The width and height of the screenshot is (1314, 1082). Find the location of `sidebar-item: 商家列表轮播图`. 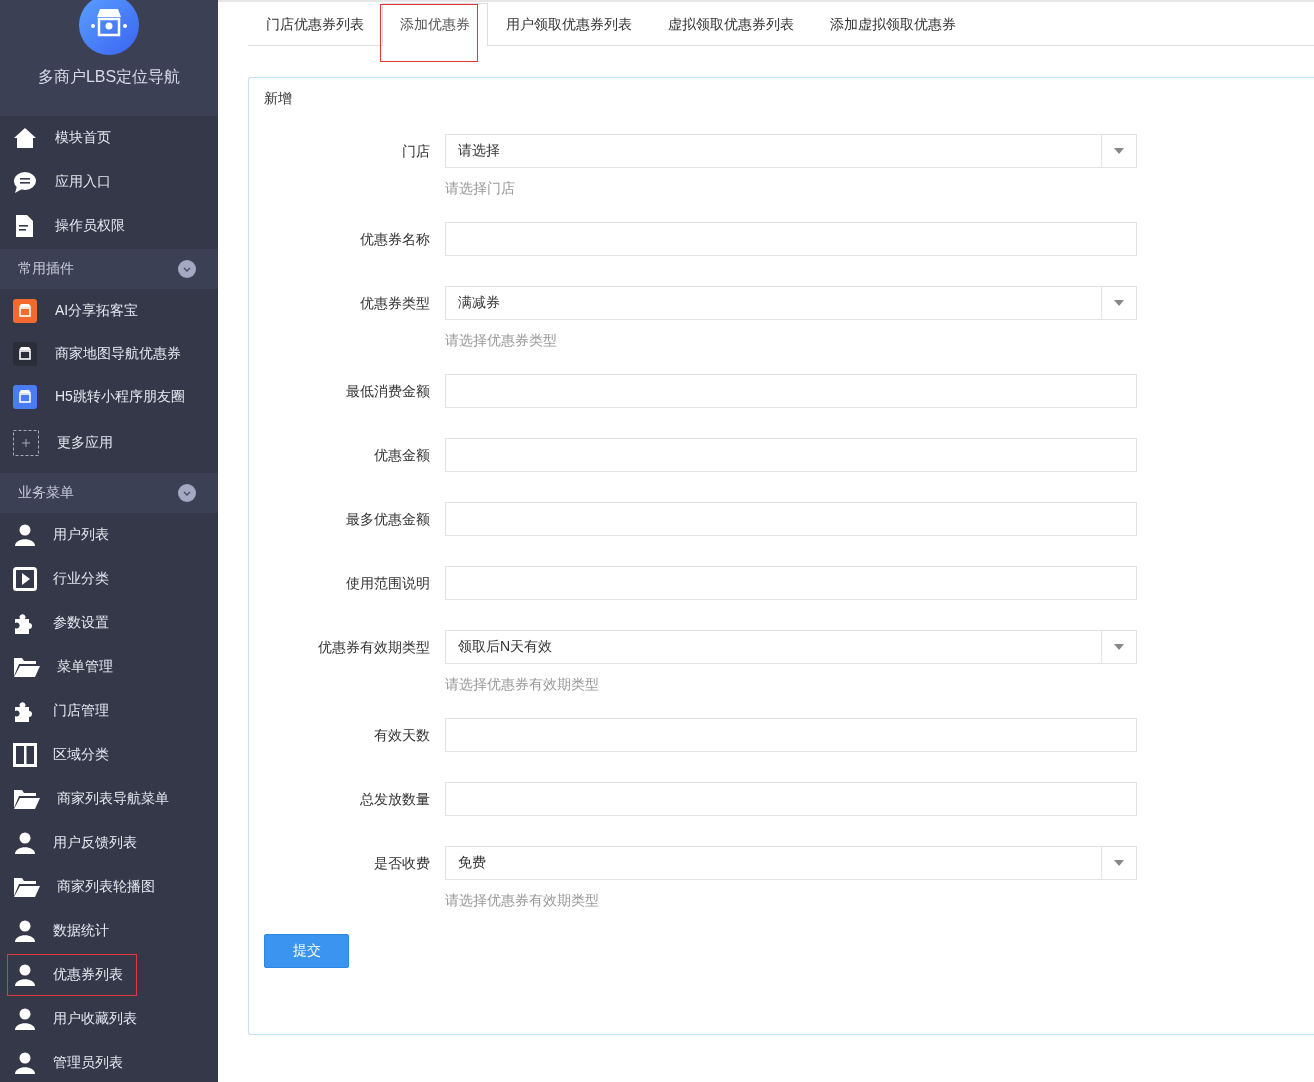

sidebar-item: 商家列表轮播图 is located at coordinates (109, 887).